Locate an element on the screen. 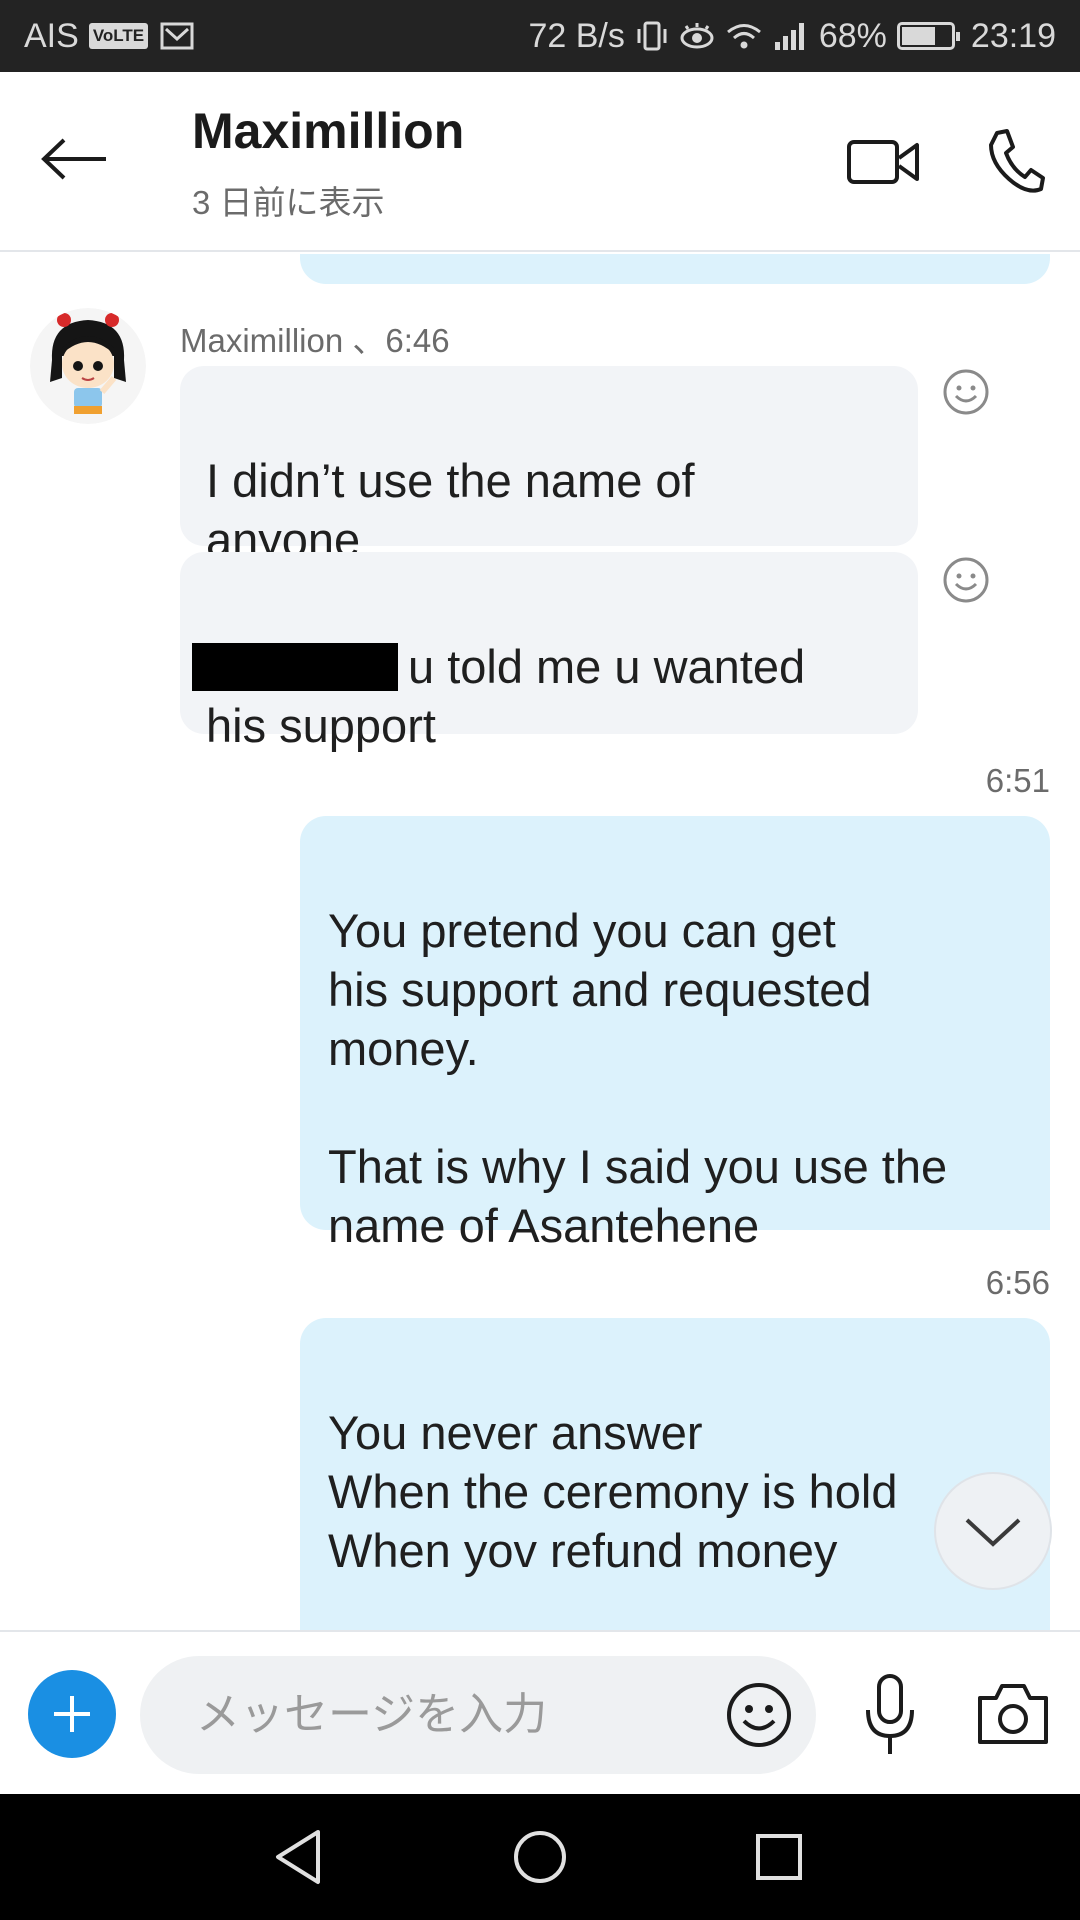 This screenshot has height=1920, width=1080. emoji-button is located at coordinates (759, 1715).